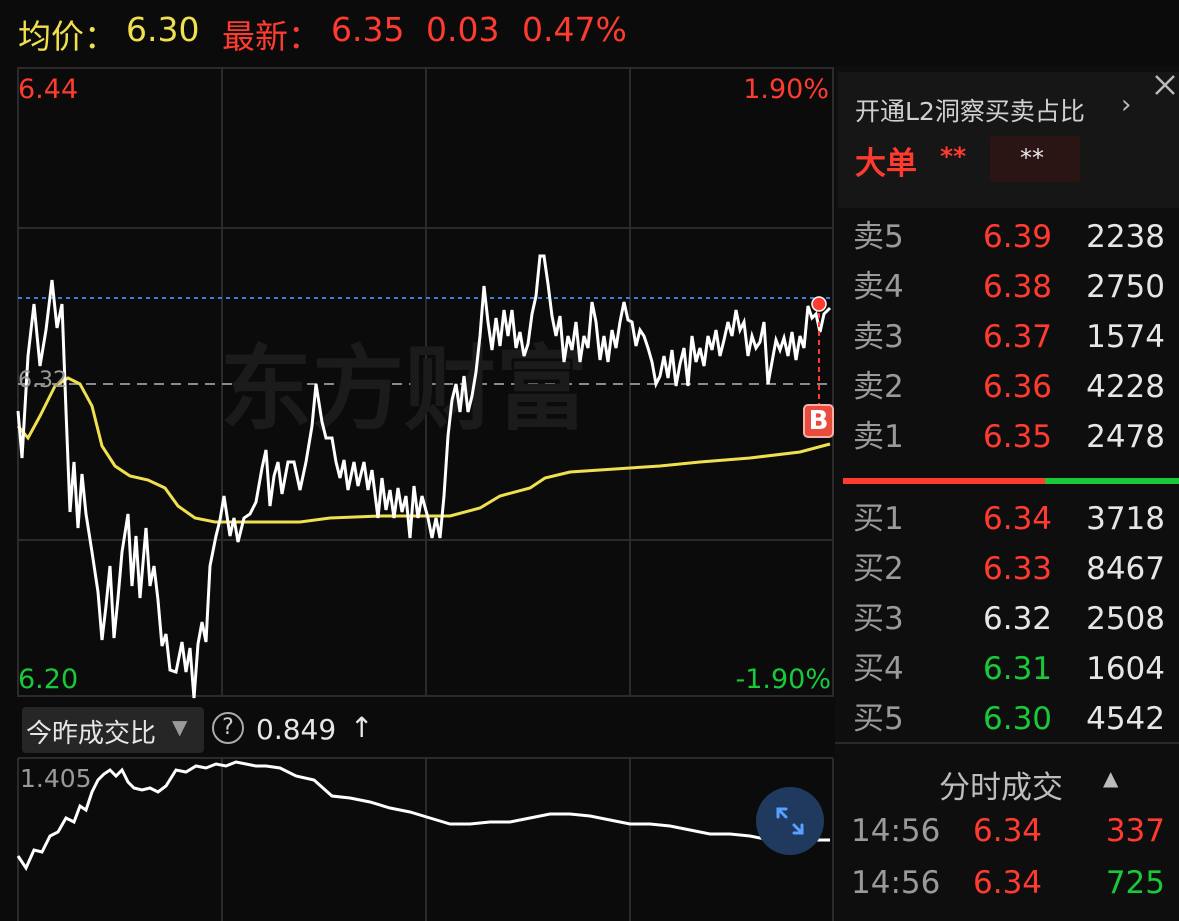  Describe the element at coordinates (944, 481) in the screenshot. I see `buy-sell-ratio-bar-sell` at that location.